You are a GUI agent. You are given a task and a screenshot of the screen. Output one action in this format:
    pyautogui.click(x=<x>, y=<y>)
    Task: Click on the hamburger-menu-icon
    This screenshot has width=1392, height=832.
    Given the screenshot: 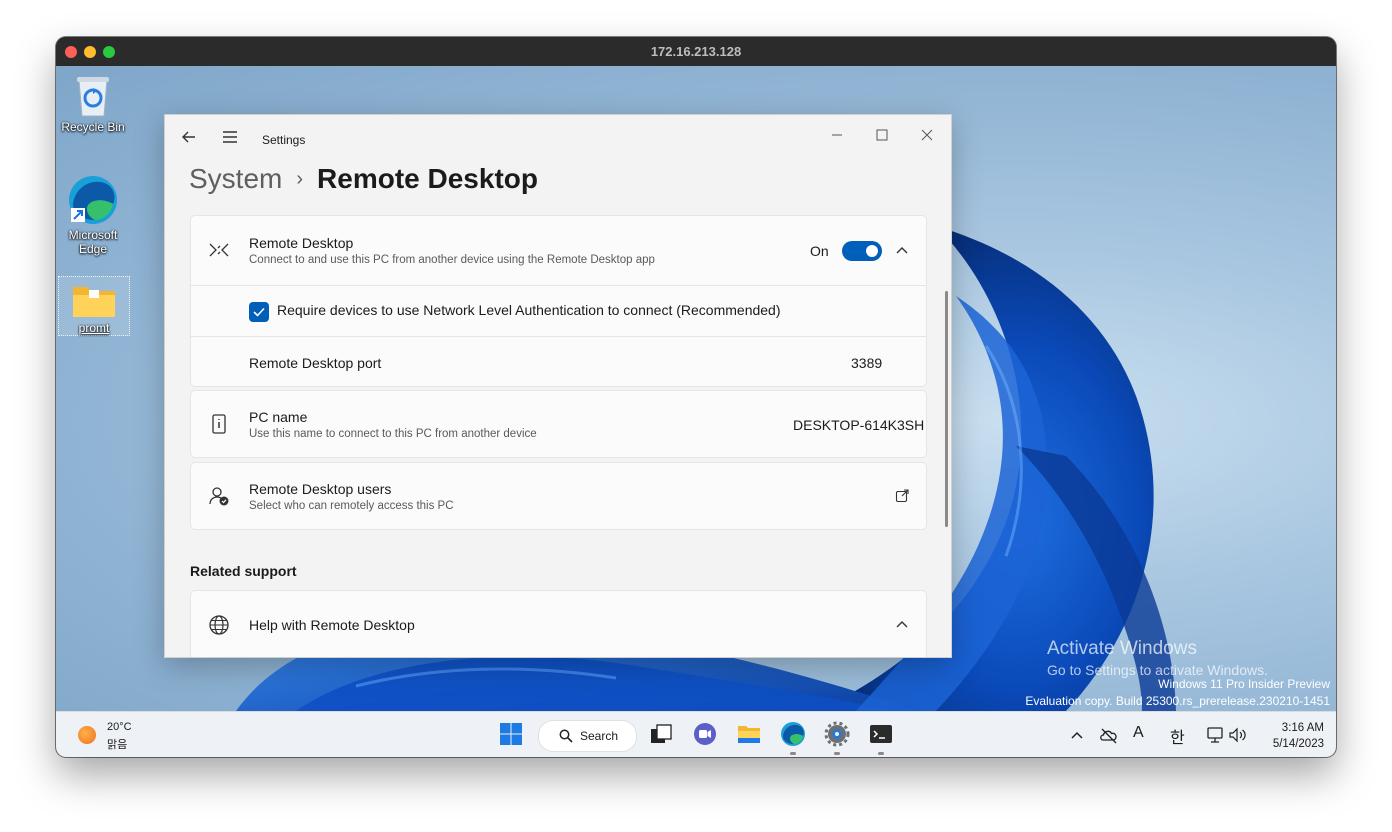 What is the action you would take?
    pyautogui.click(x=230, y=137)
    